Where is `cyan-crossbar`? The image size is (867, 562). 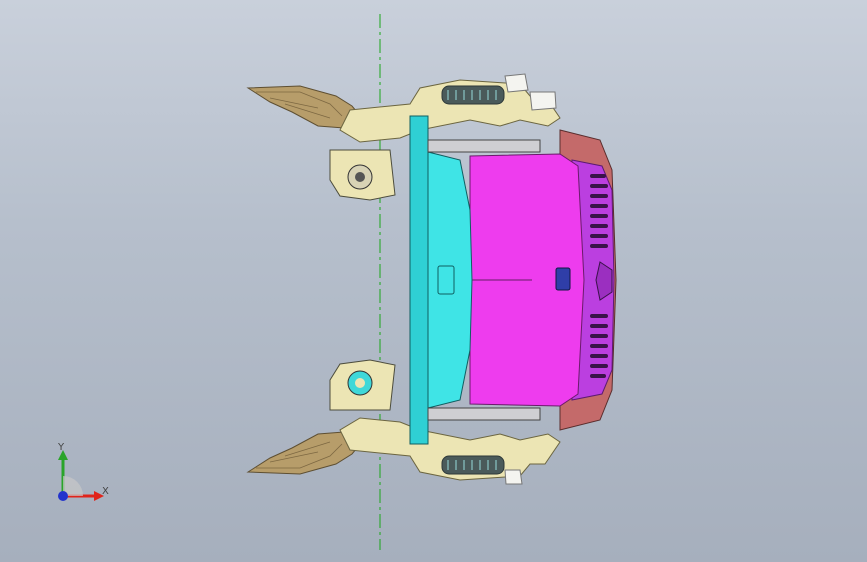 cyan-crossbar is located at coordinates (419, 280).